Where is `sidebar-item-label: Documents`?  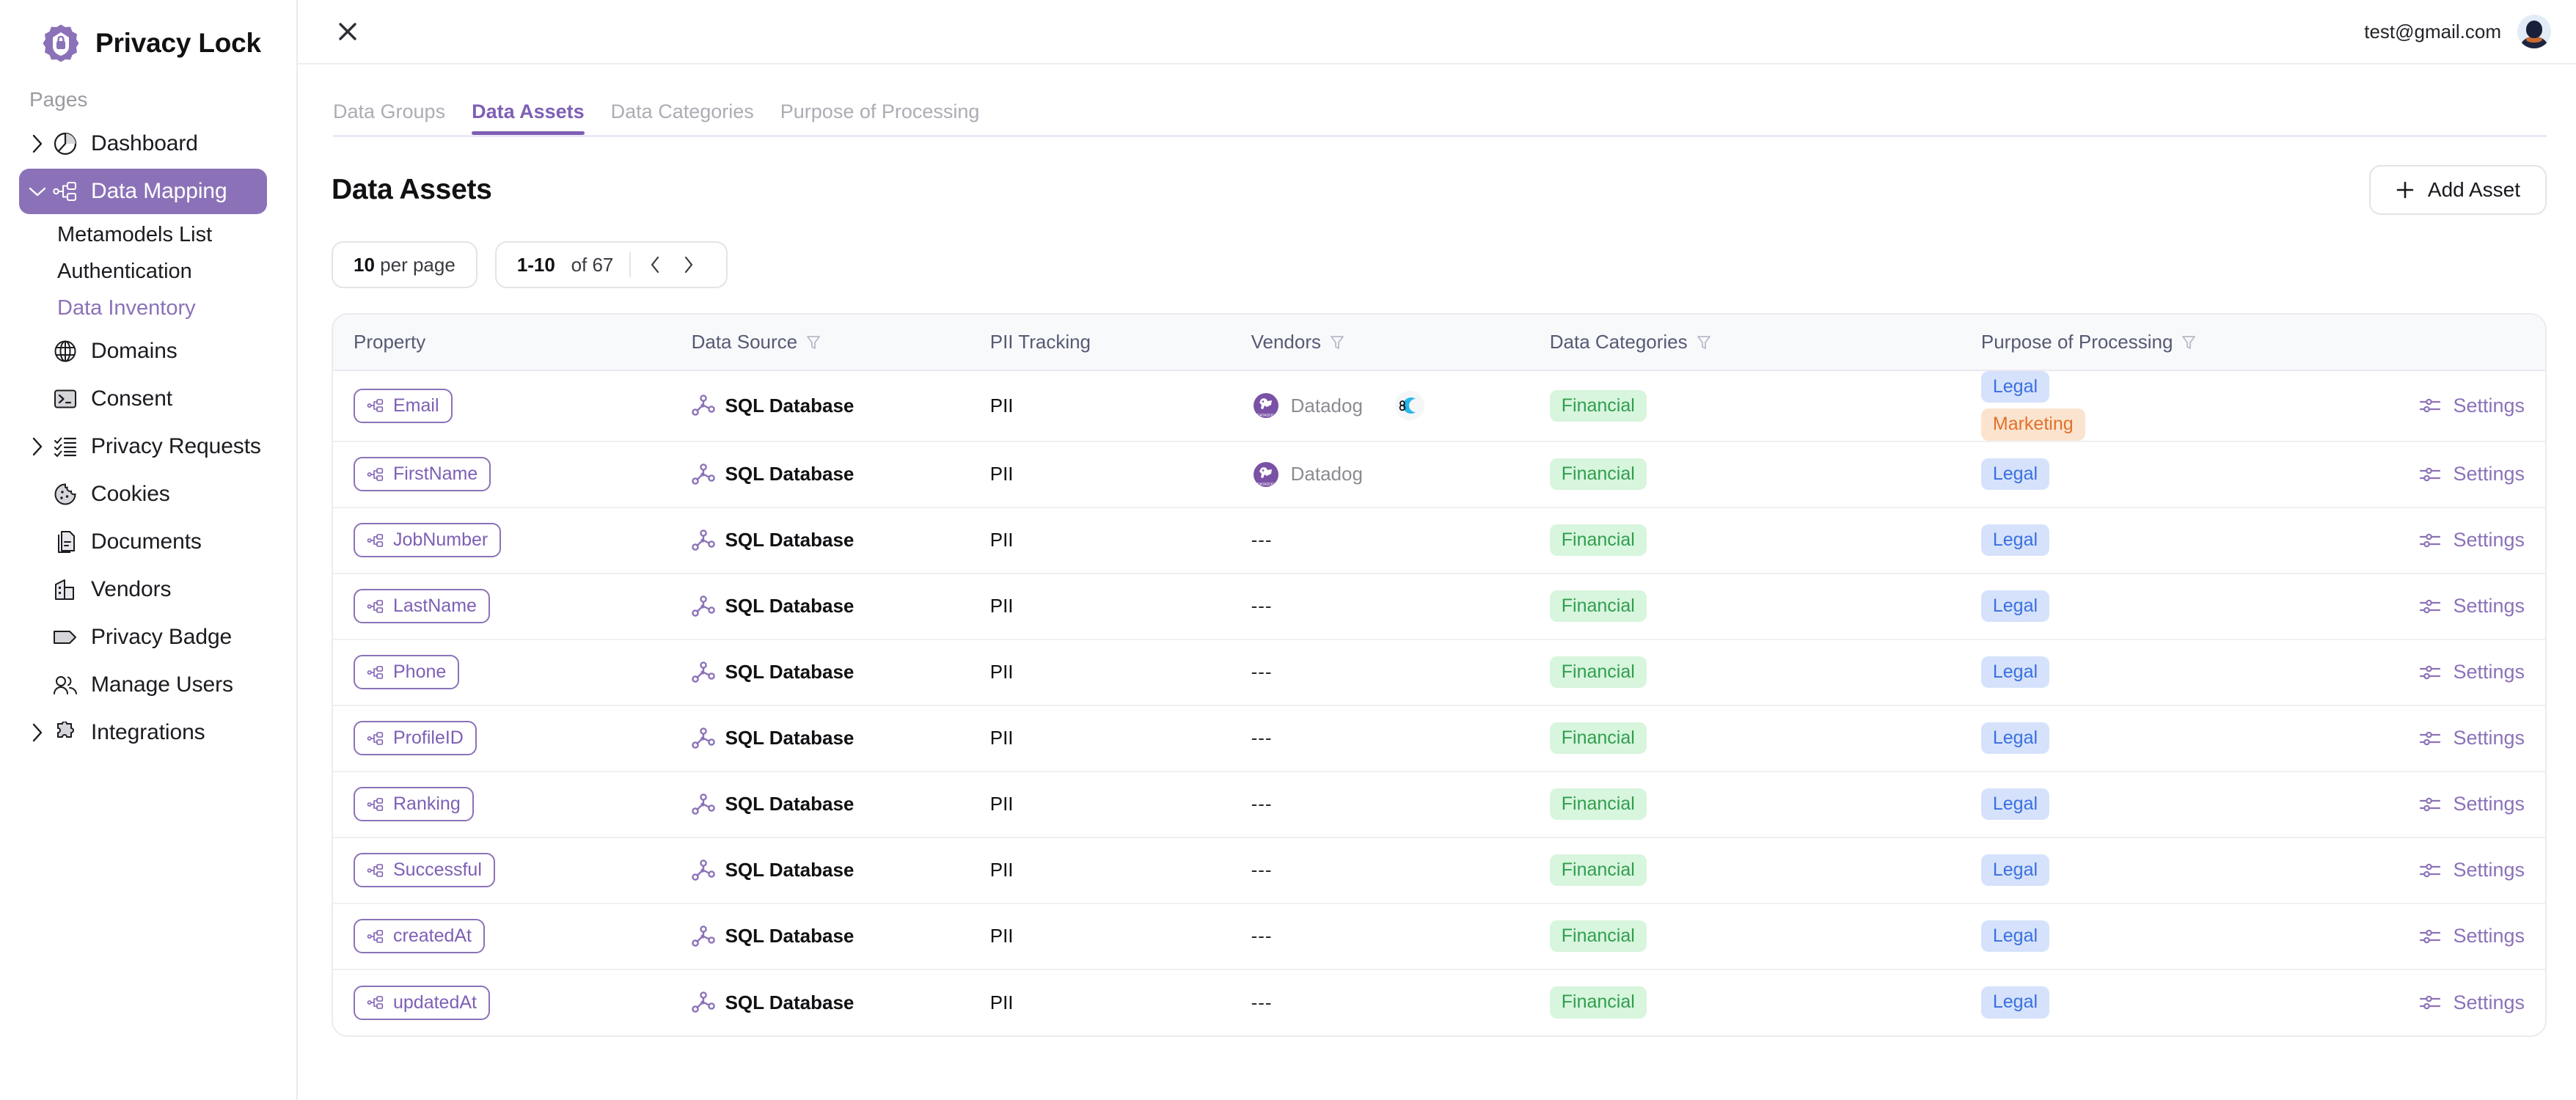 sidebar-item-label: Documents is located at coordinates (146, 541).